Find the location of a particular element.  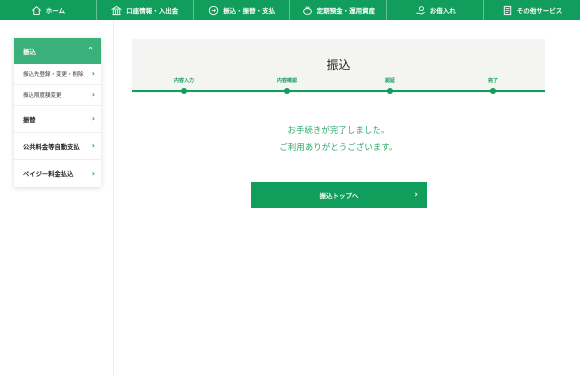

side-sub-payee-register: 振込先登録・変更・削除 › is located at coordinates (57, 74).